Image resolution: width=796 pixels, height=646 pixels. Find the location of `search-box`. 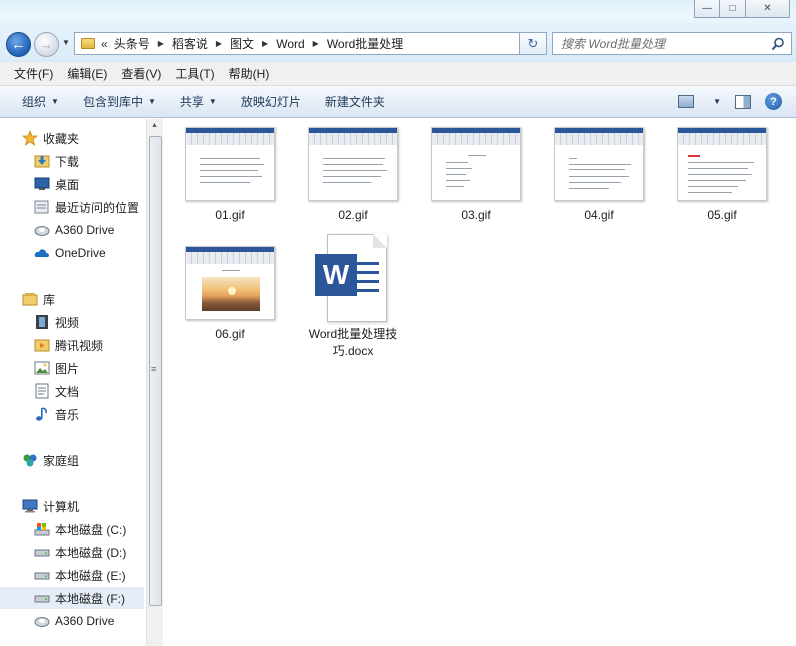

search-box is located at coordinates (672, 43).